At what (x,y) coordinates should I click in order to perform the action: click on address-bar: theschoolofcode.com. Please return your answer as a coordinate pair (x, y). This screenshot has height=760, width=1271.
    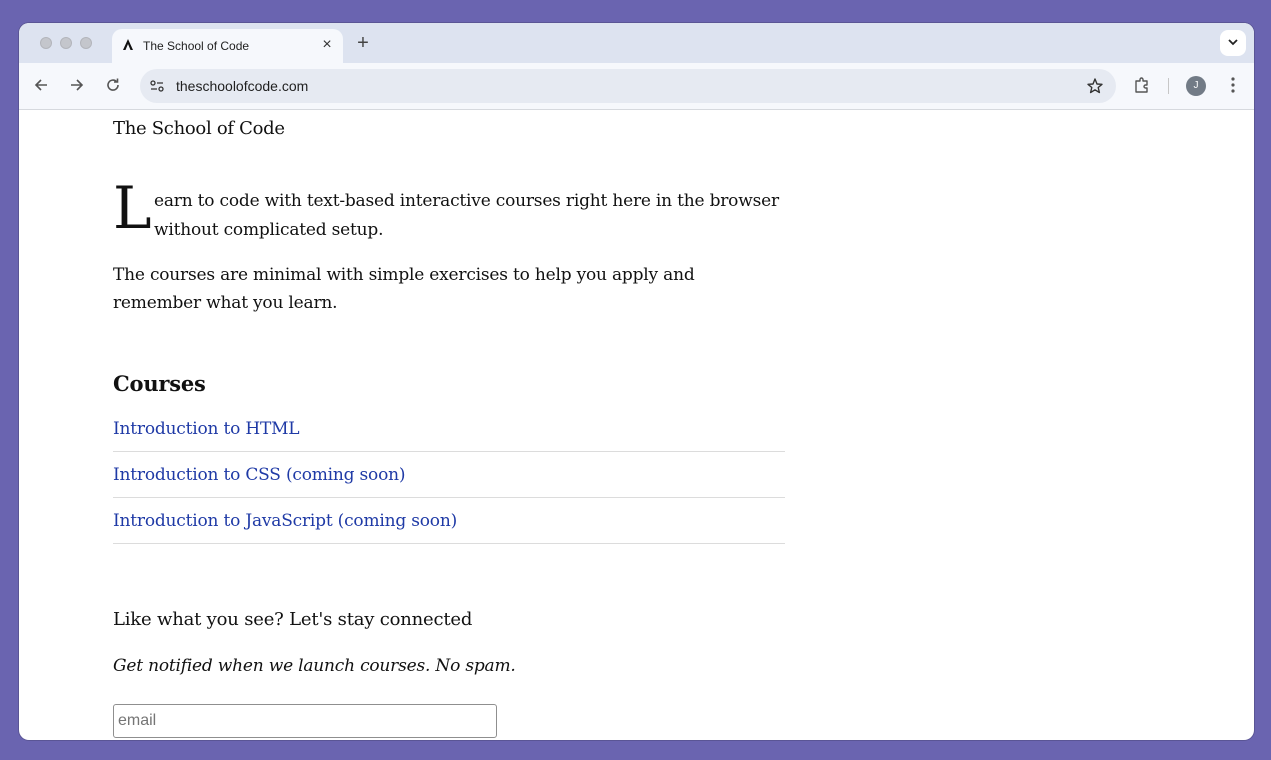
    Looking at the image, I should click on (628, 86).